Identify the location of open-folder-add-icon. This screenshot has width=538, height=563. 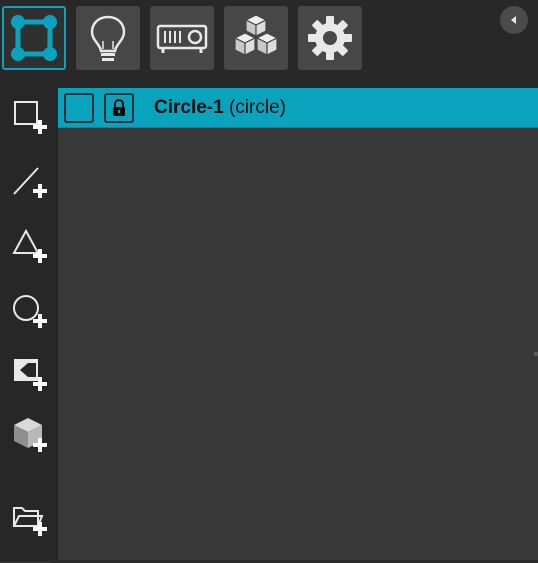
(30, 521).